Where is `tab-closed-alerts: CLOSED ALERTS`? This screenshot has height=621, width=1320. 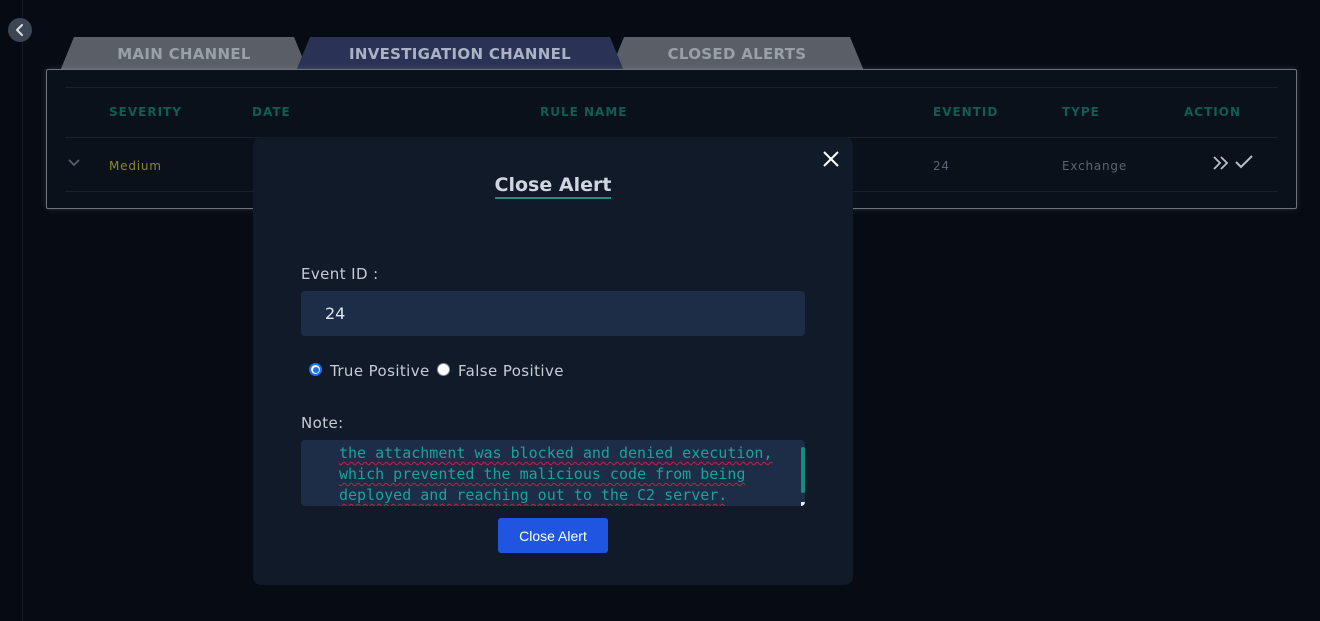 tab-closed-alerts: CLOSED ALERTS is located at coordinates (737, 54).